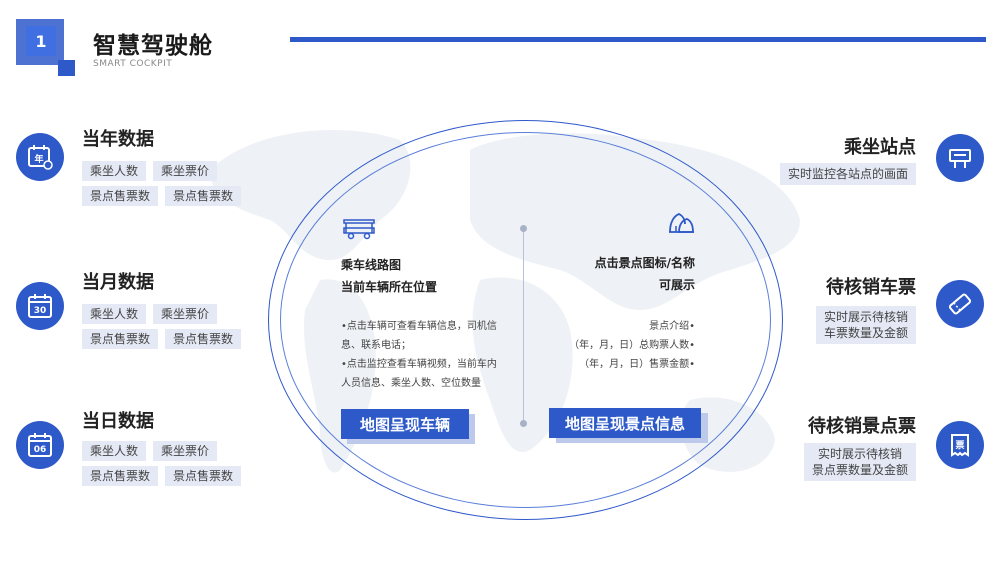  What do you see at coordinates (133, 64) in the screenshot?
I see `page-subtitle: SMART COCKPIT` at bounding box center [133, 64].